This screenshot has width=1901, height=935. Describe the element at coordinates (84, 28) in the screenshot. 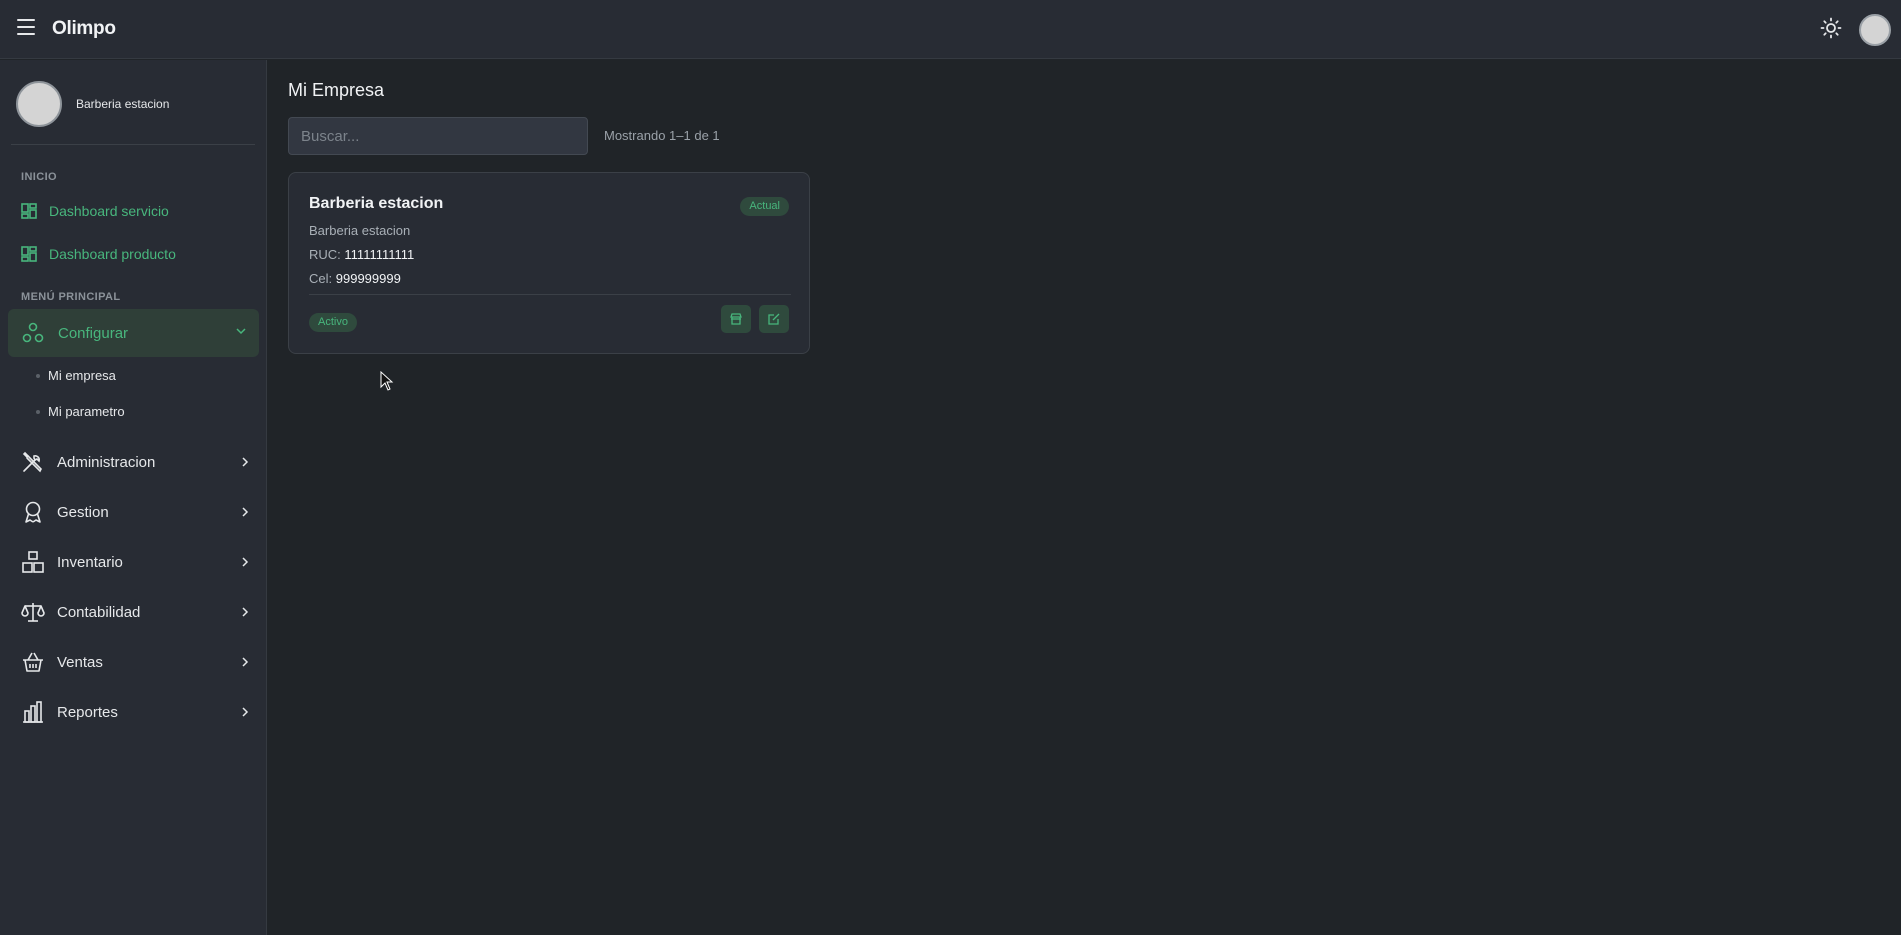

I see `app-title: Olimpo` at that location.